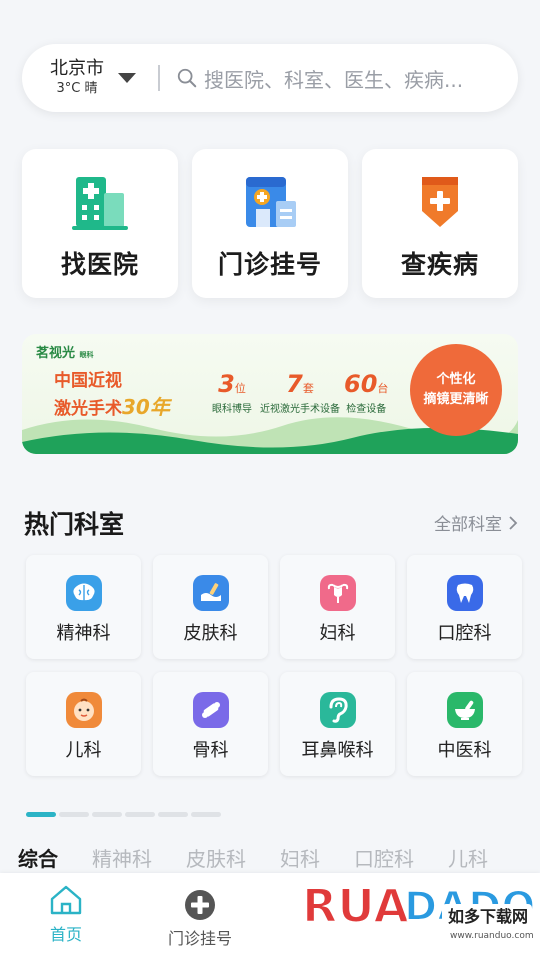 This screenshot has width=540, height=960. I want to click on tab-dermatology: 皮肤科, so click(216, 857).